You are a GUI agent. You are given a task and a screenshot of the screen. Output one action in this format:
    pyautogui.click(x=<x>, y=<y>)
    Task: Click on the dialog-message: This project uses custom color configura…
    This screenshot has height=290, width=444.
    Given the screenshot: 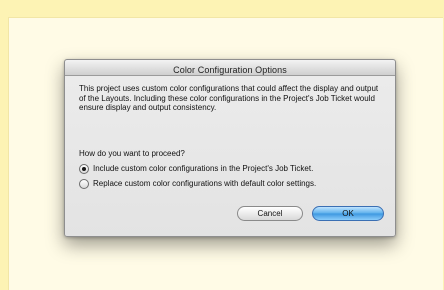 What is the action you would take?
    pyautogui.click(x=229, y=98)
    